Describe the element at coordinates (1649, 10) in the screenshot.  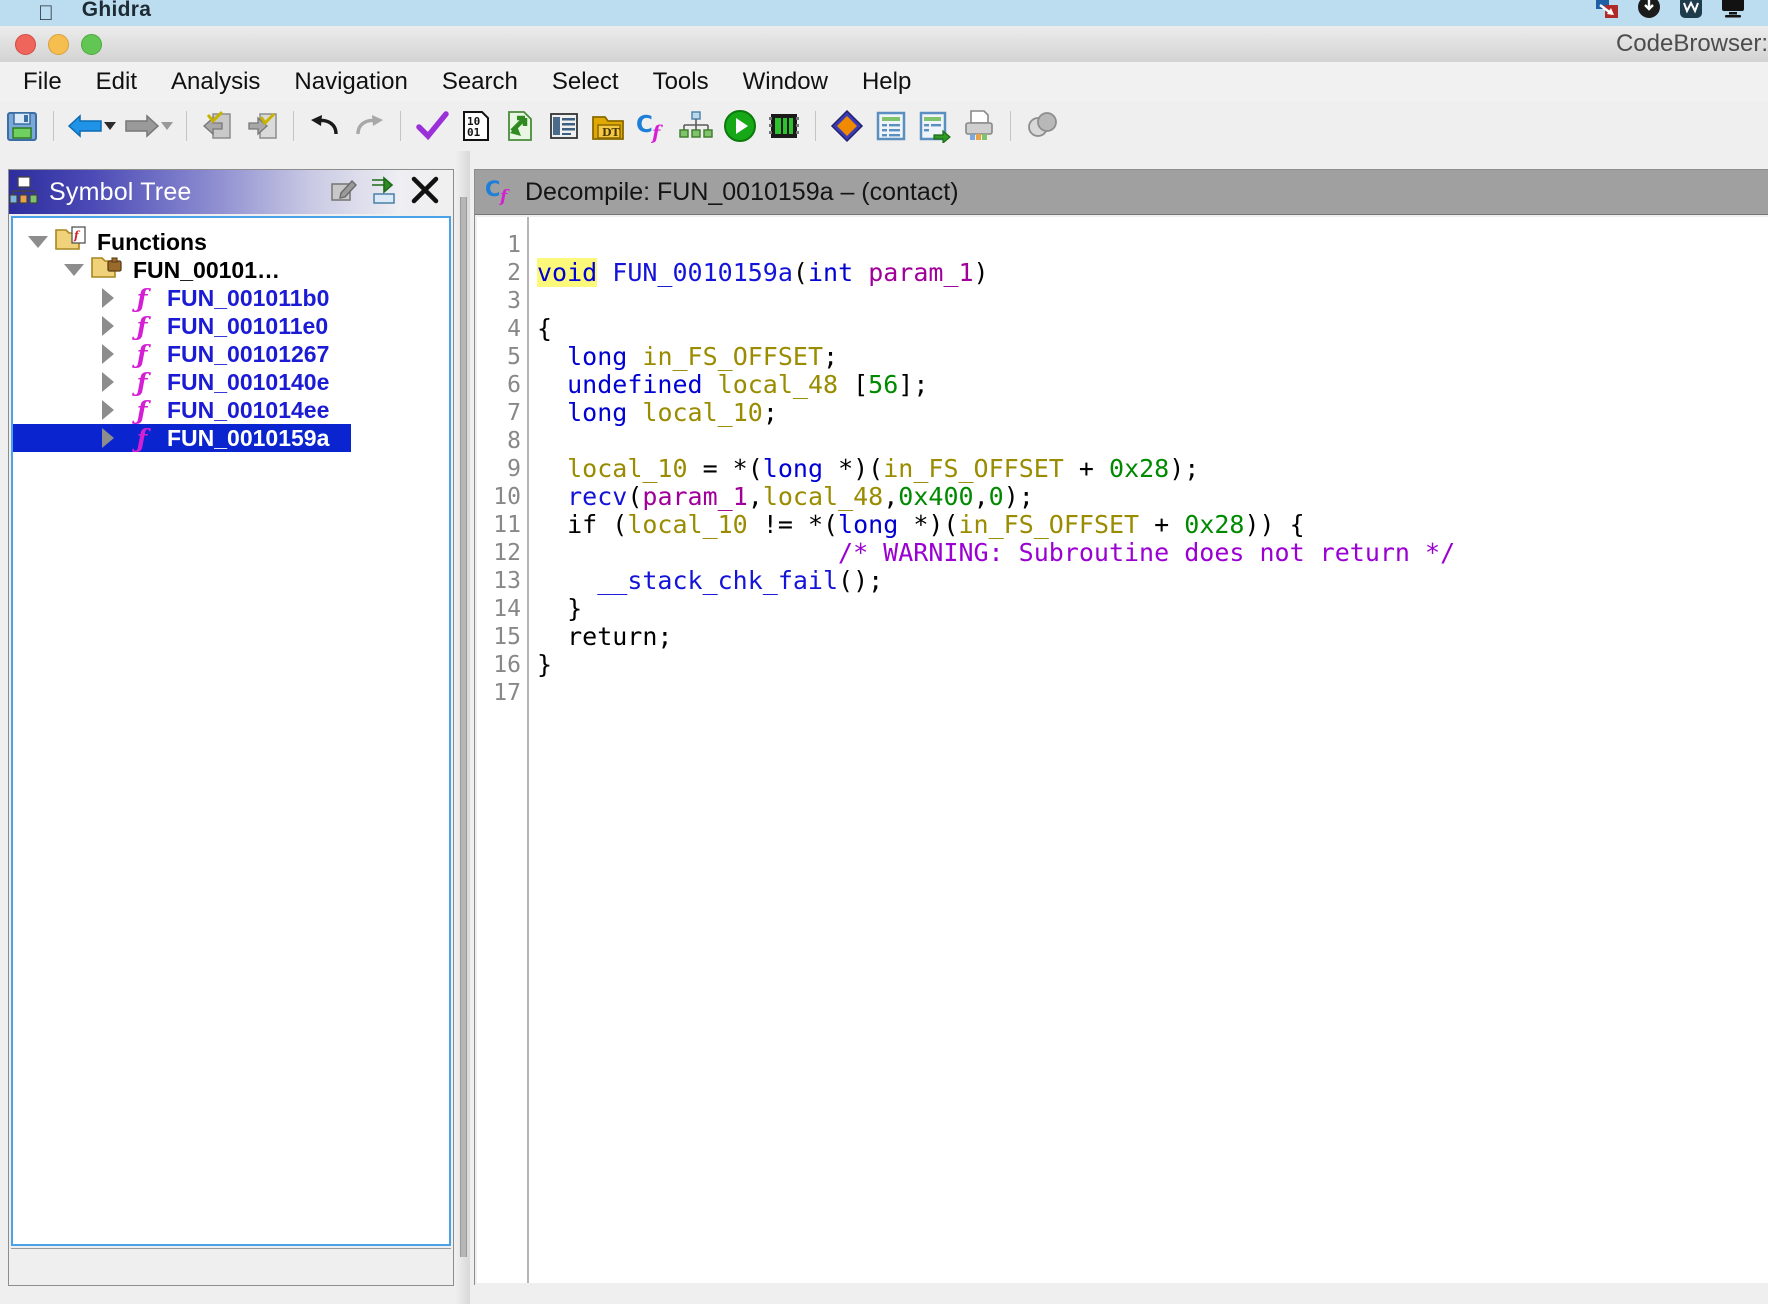
I see `download-arrow-icon` at that location.